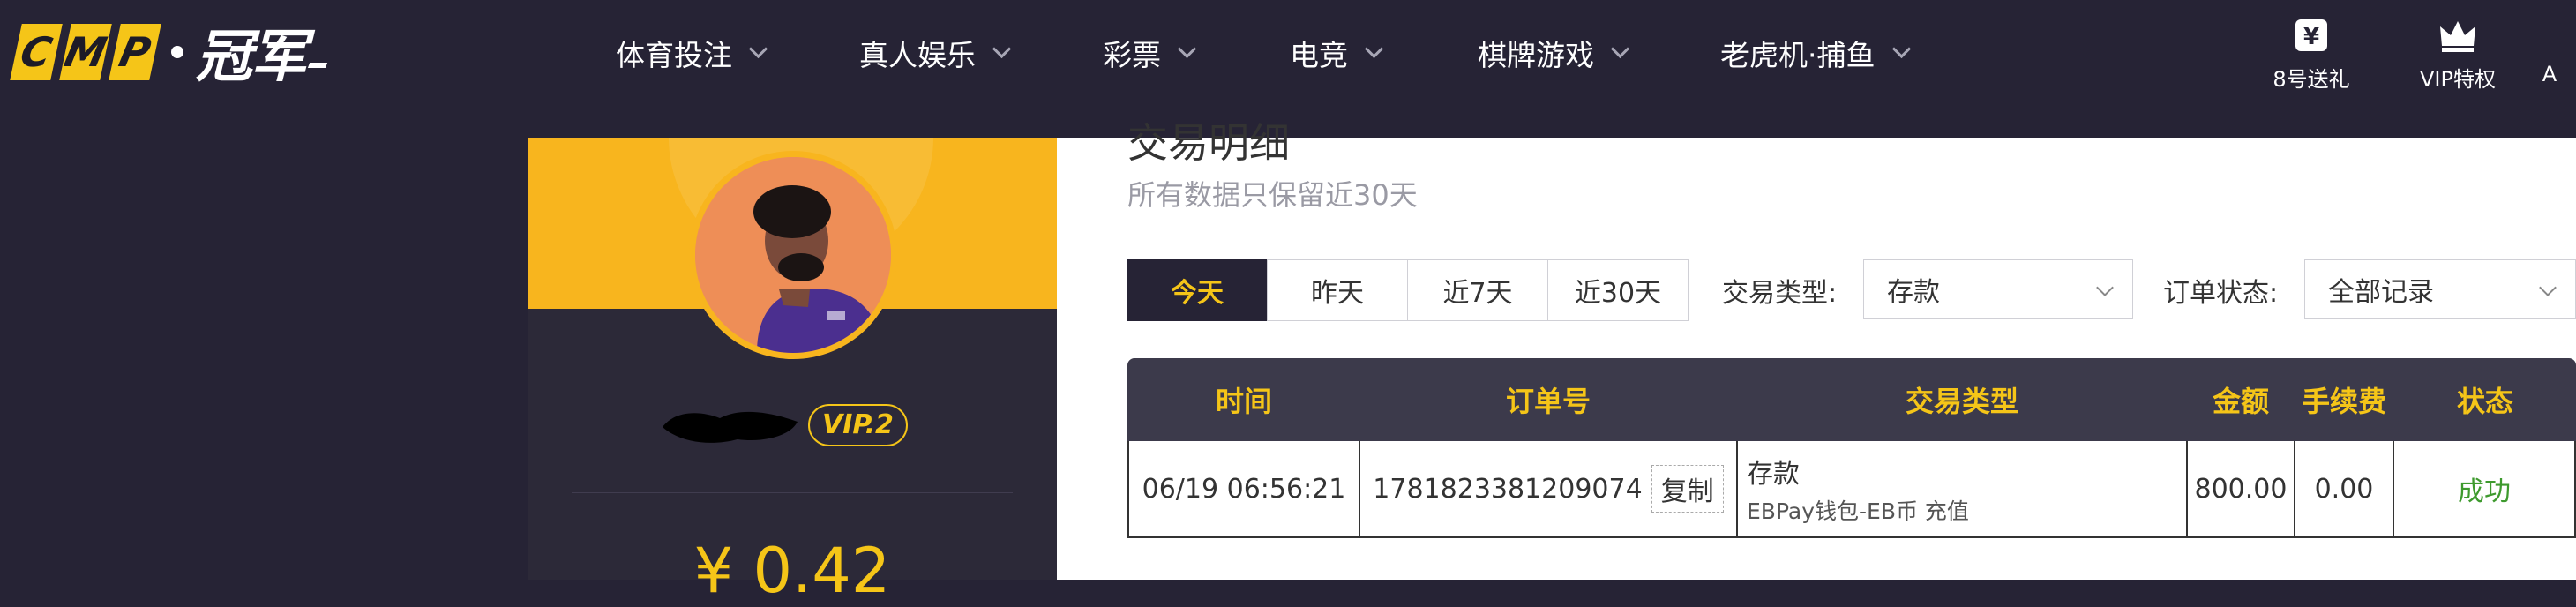  I want to click on nav-item-sports: 体育投注, so click(692, 52).